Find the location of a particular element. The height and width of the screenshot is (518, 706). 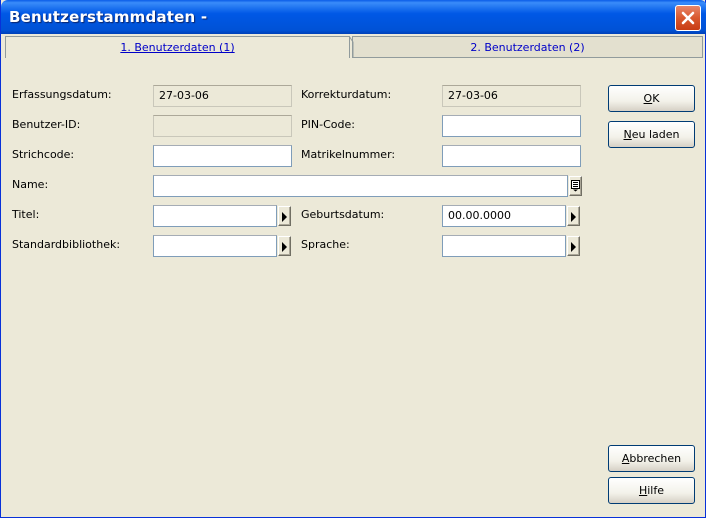

hilfe-mnemonic: H is located at coordinates (643, 490).